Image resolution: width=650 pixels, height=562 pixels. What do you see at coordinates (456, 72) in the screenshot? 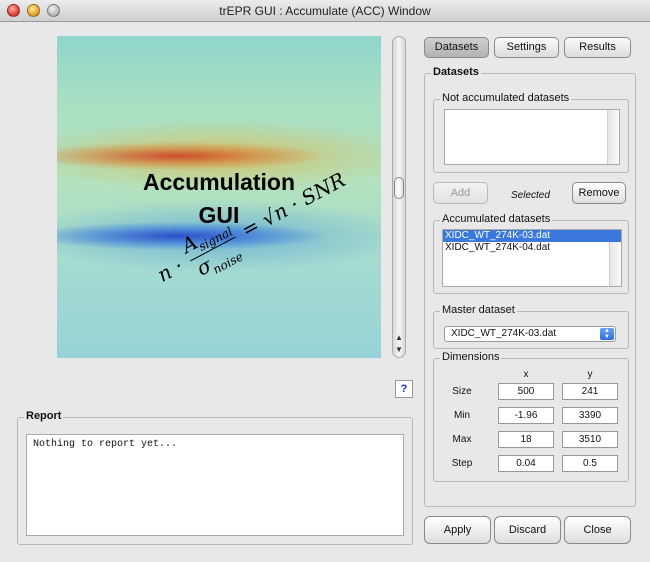
I see `datasets-legend: Datasets` at bounding box center [456, 72].